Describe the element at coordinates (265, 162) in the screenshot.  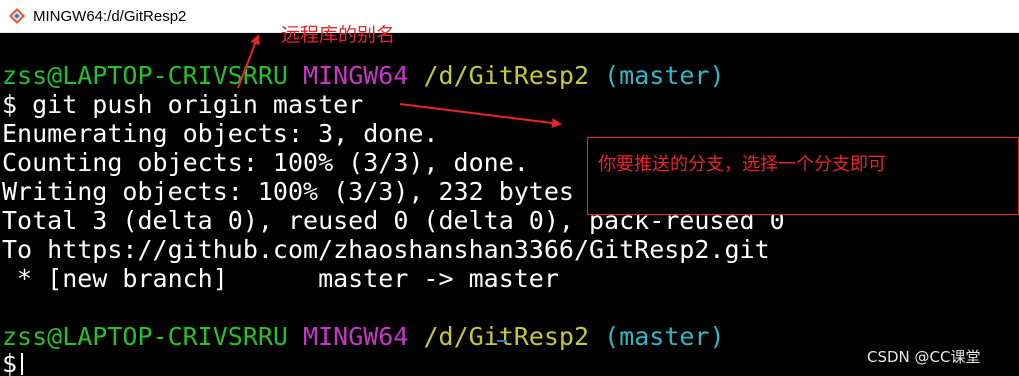
I see `output-line: Counting objects: 100% (3/3), done.` at that location.